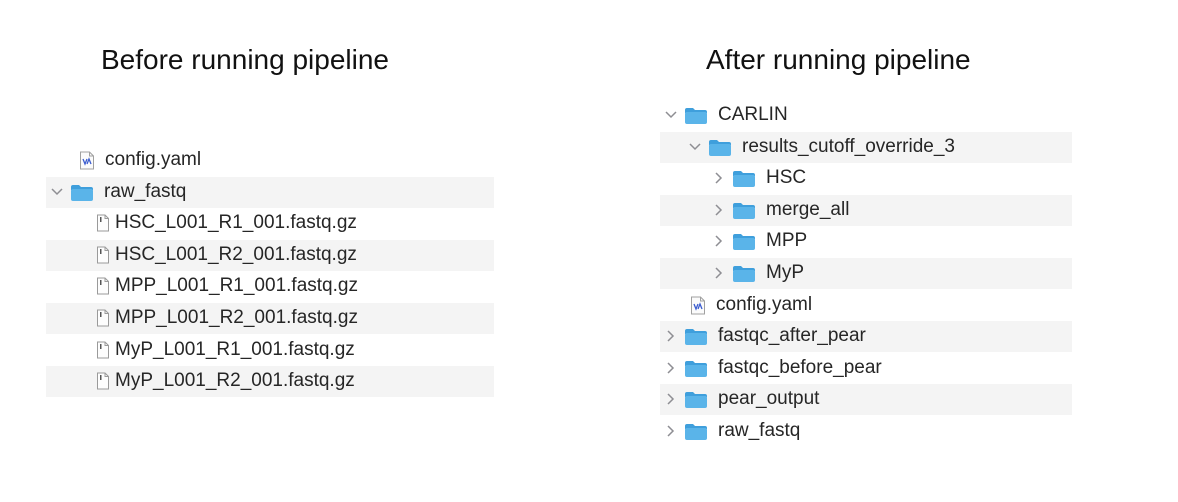  I want to click on after-row-fastqc-after-pear: fastqc_after_pear, so click(866, 337).